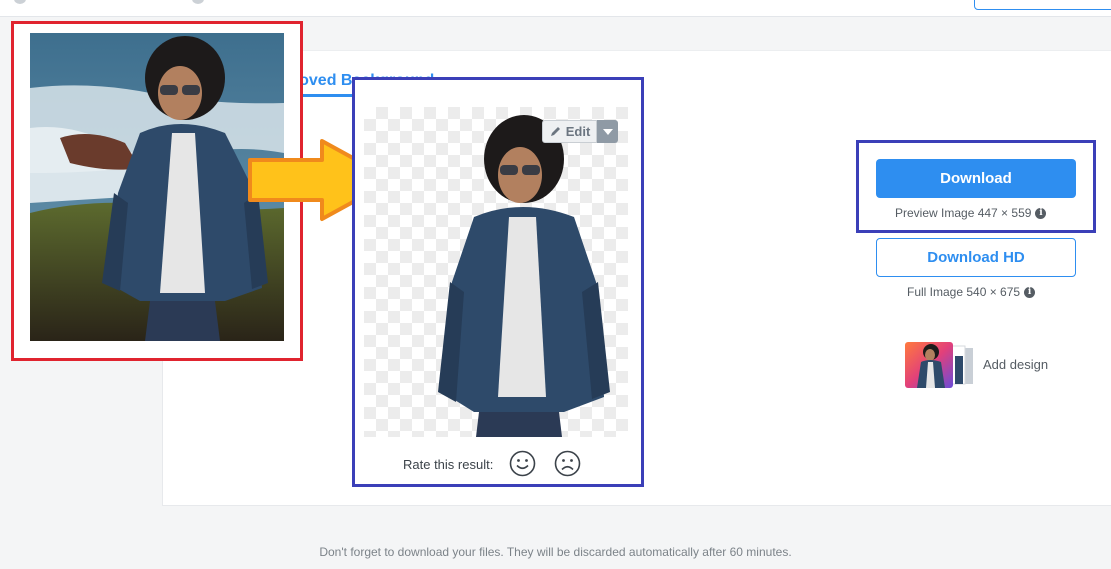 Image resolution: width=1111 pixels, height=569 pixels. I want to click on frown-icon, so click(567, 463).